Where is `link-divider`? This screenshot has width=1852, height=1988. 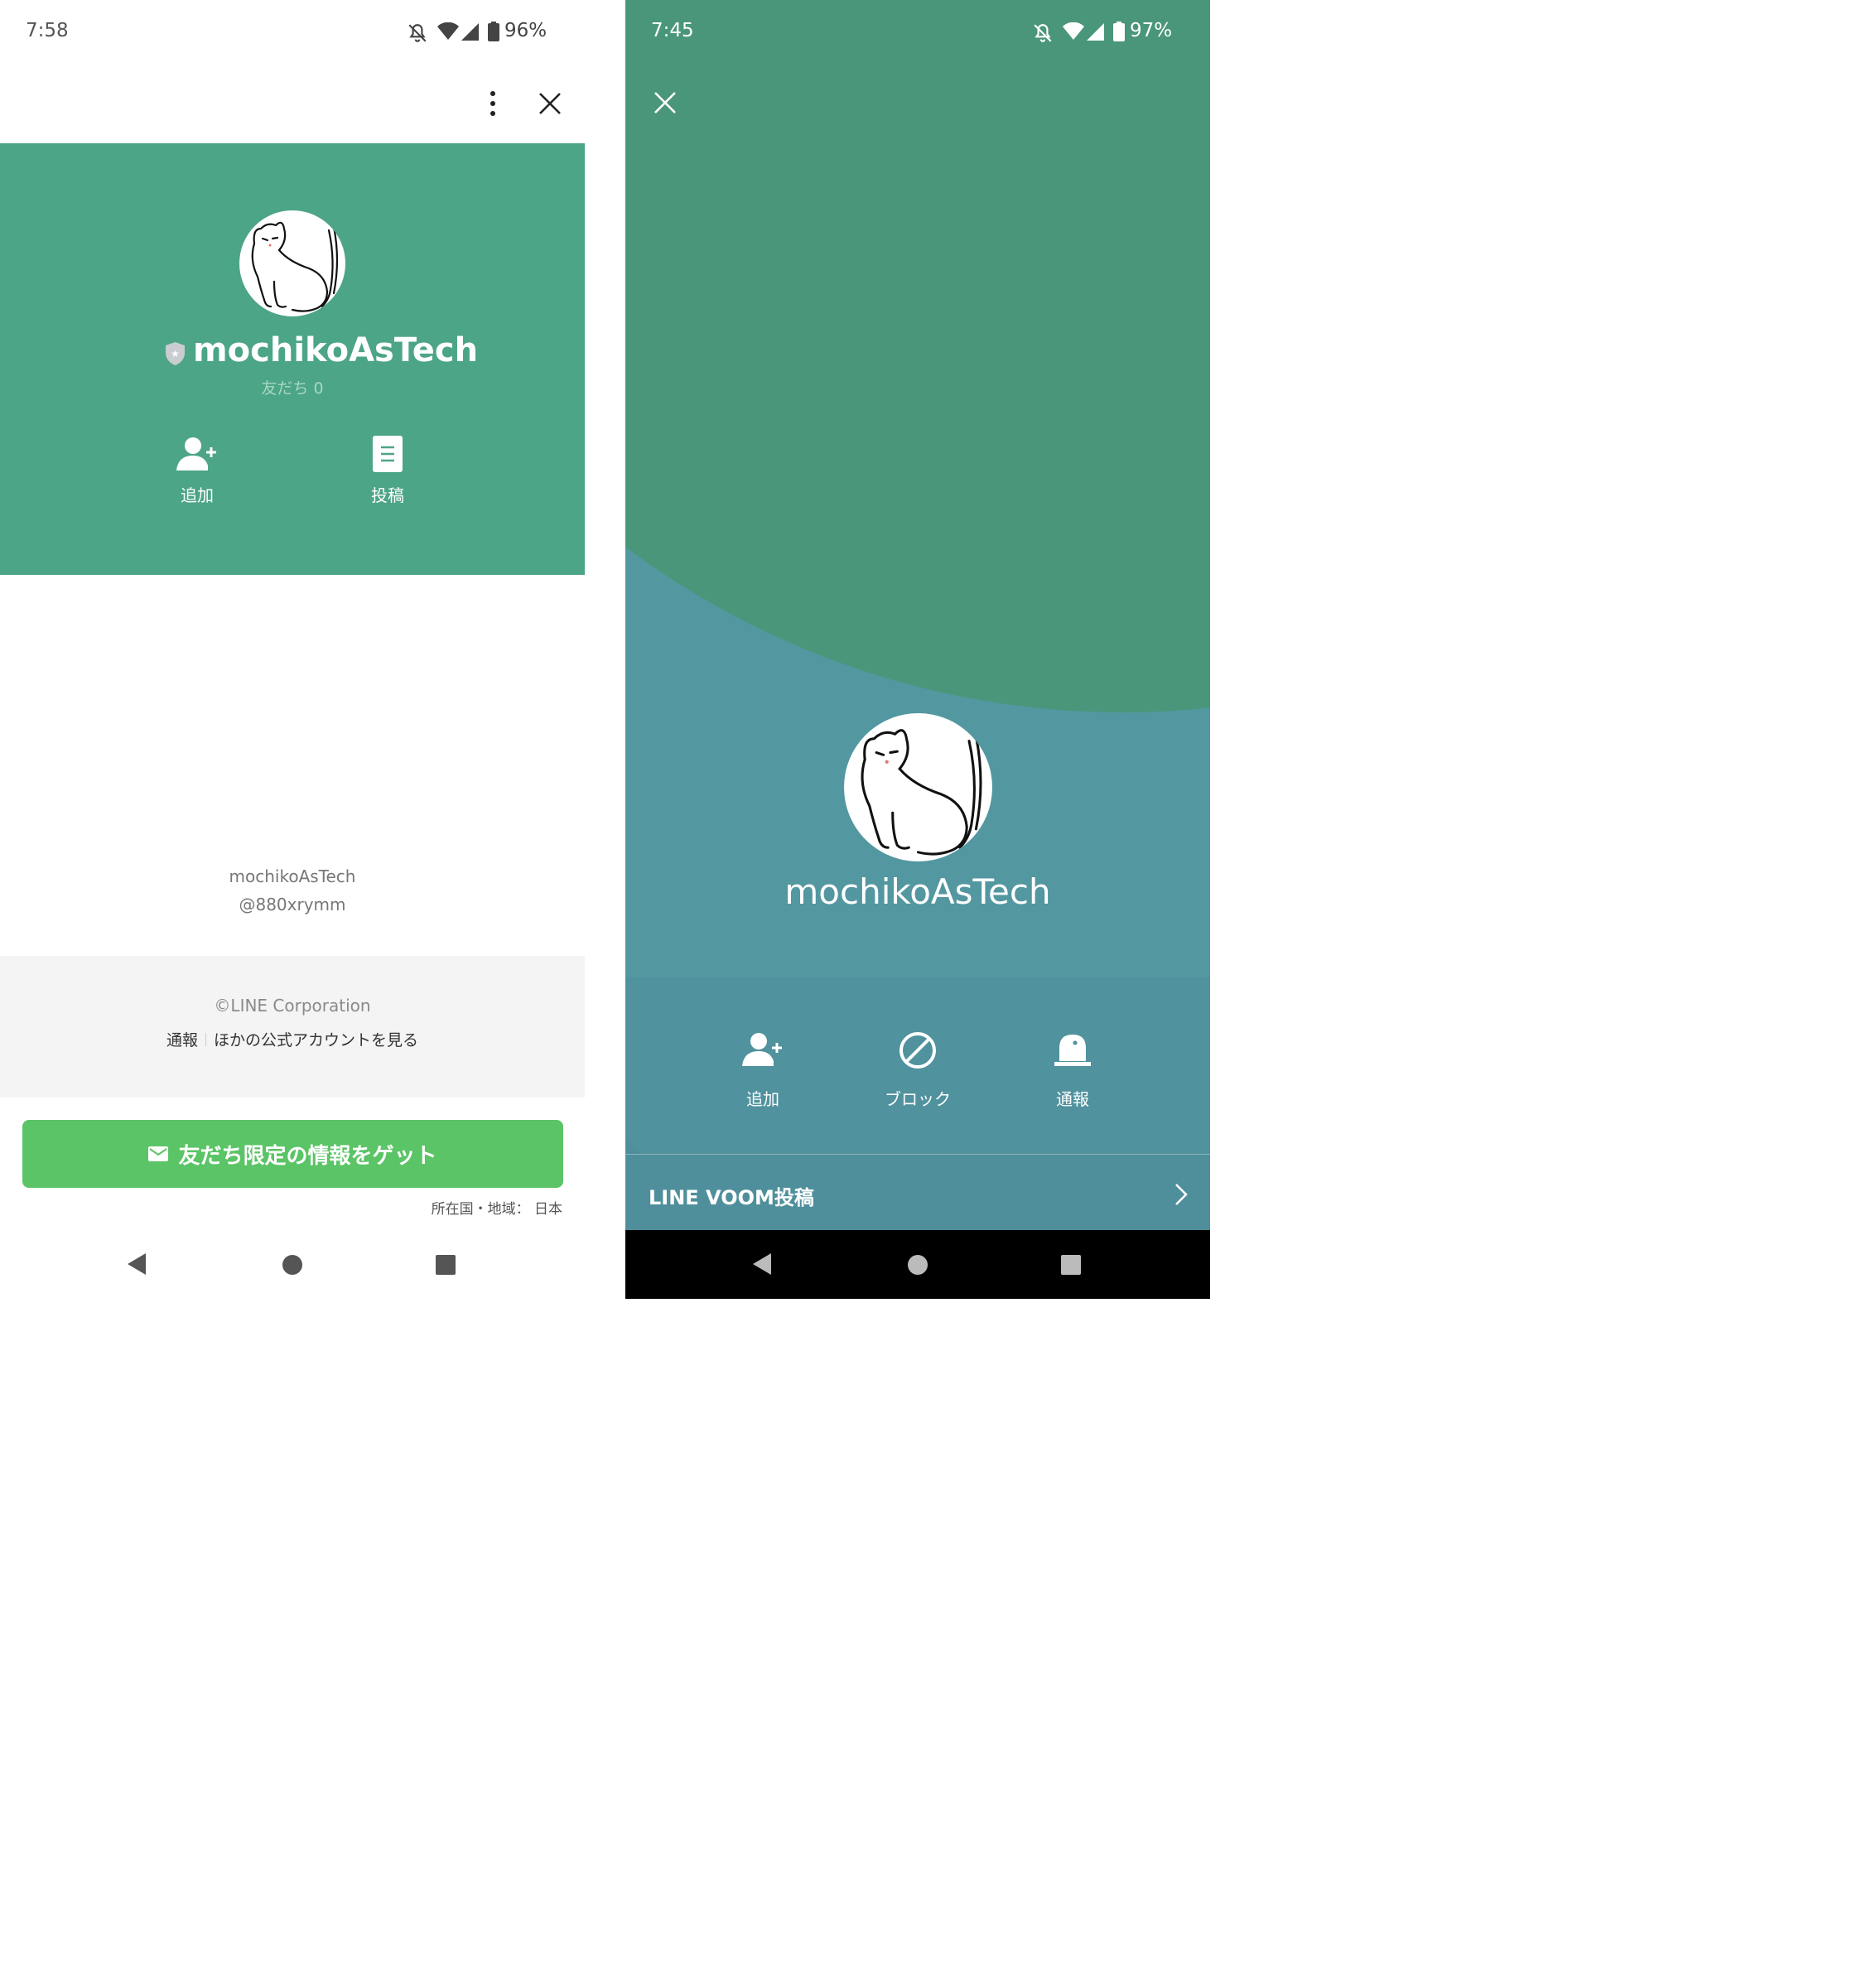
link-divider is located at coordinates (206, 1039).